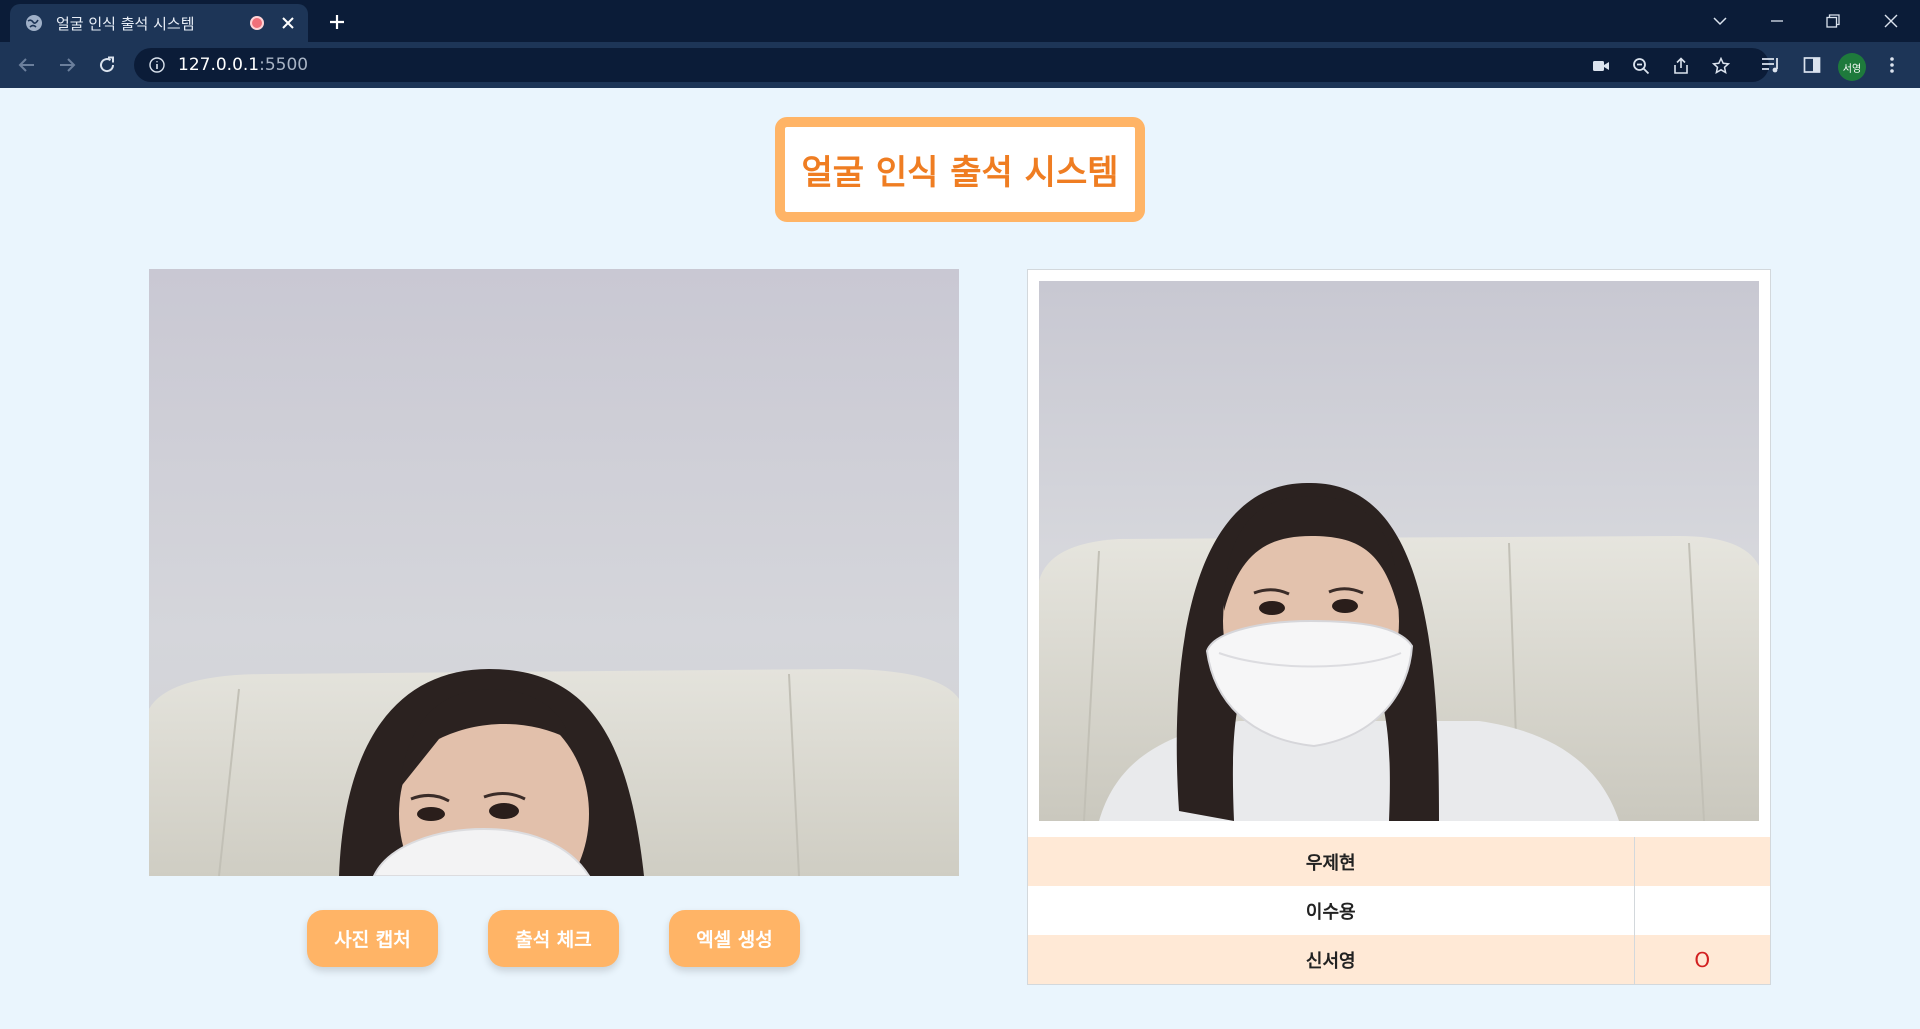  What do you see at coordinates (34, 23) in the screenshot?
I see `globe-icon` at bounding box center [34, 23].